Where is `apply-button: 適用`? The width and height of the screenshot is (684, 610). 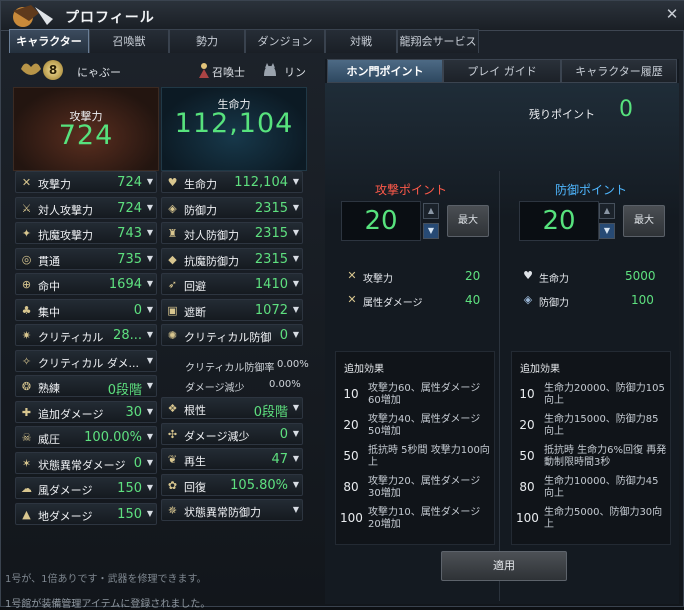 apply-button: 適用 is located at coordinates (504, 566).